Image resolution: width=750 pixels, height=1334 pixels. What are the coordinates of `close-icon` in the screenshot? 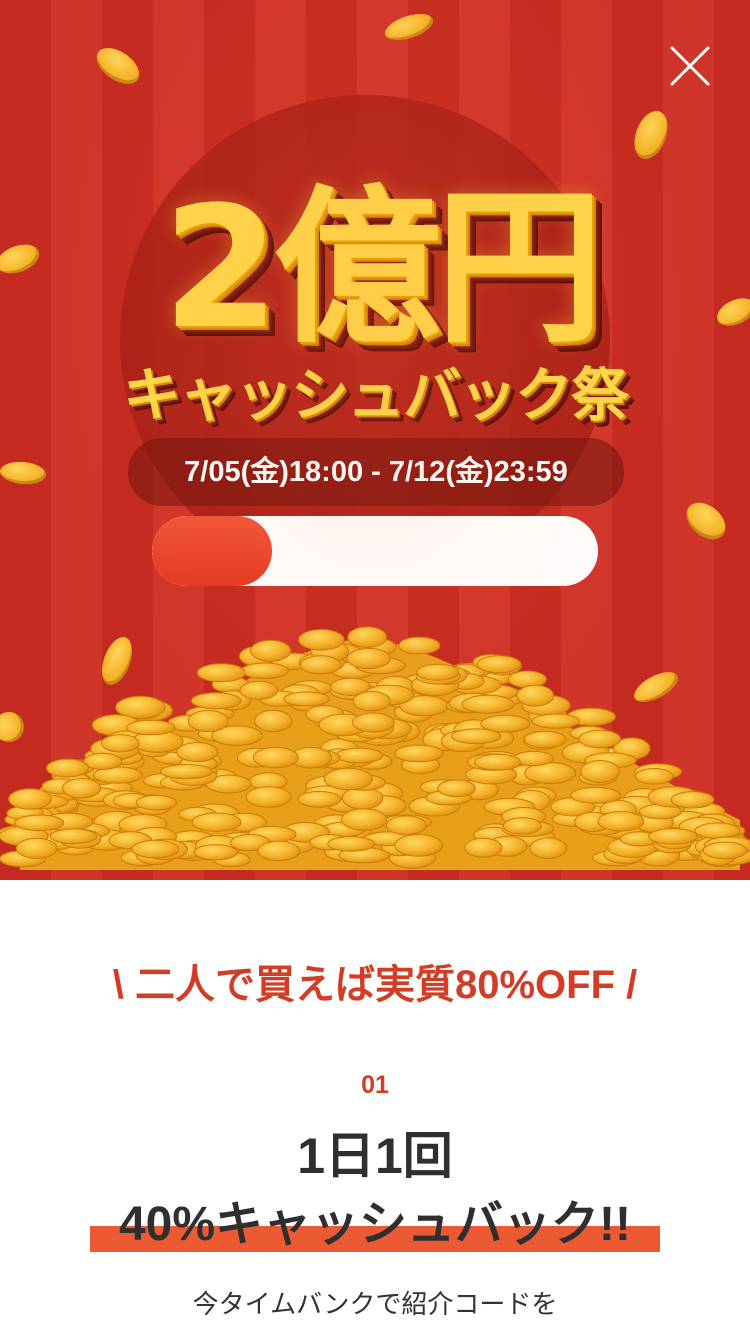 It's located at (690, 66).